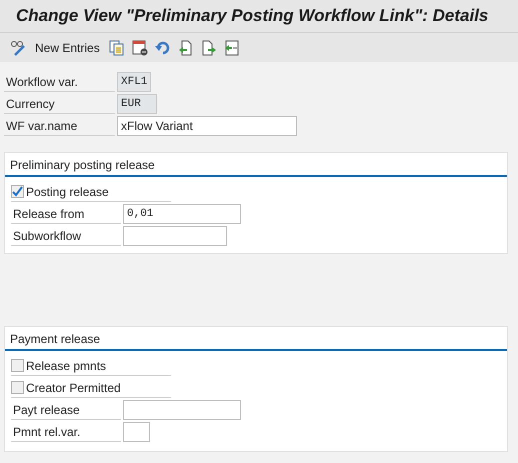  Describe the element at coordinates (67, 47) in the screenshot. I see `new-entries-button: New Entries` at that location.